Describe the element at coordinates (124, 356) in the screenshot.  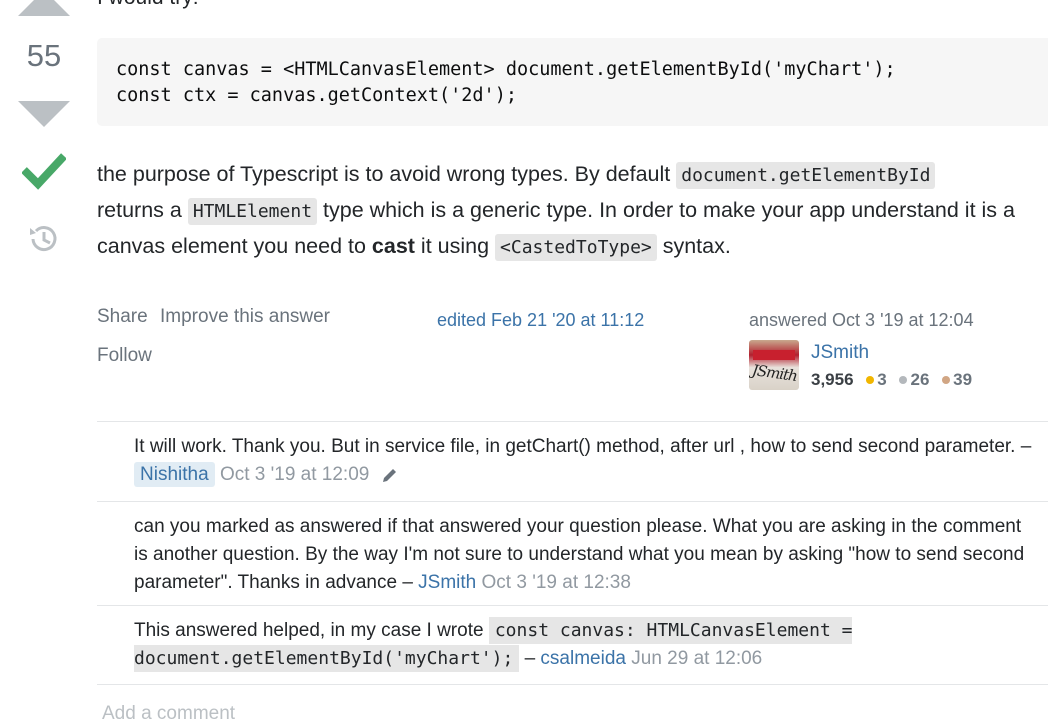
I see `follow-link: Follow` at that location.